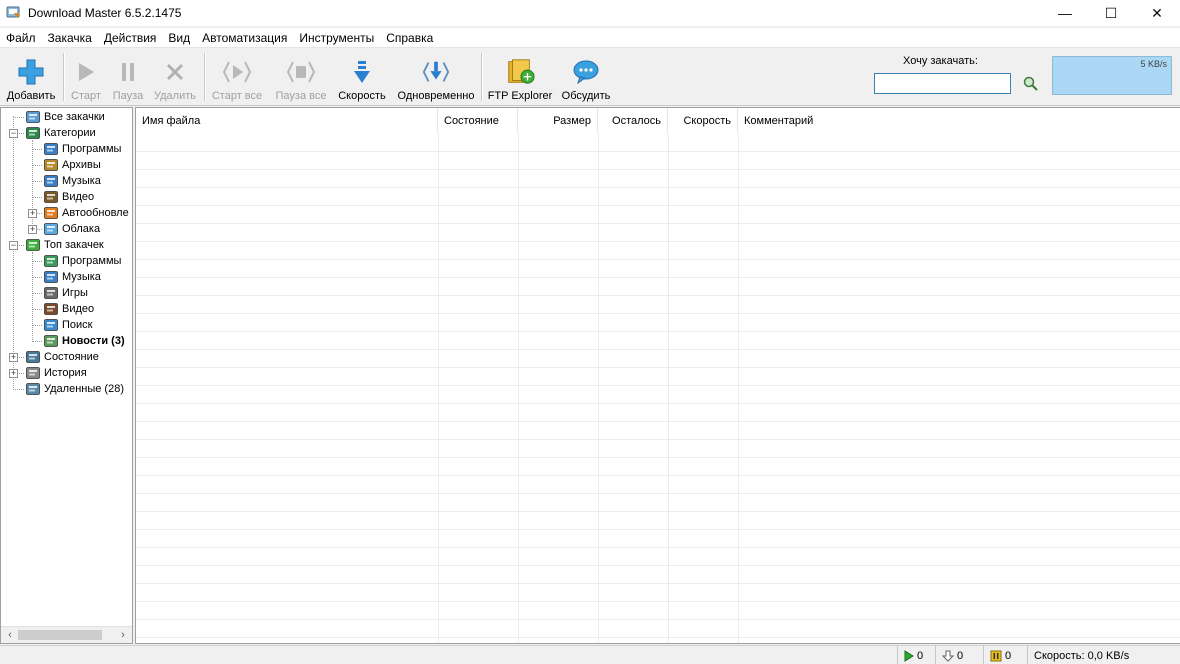 The height and width of the screenshot is (664, 1180). I want to click on close-icon: ✕, so click(1157, 12).